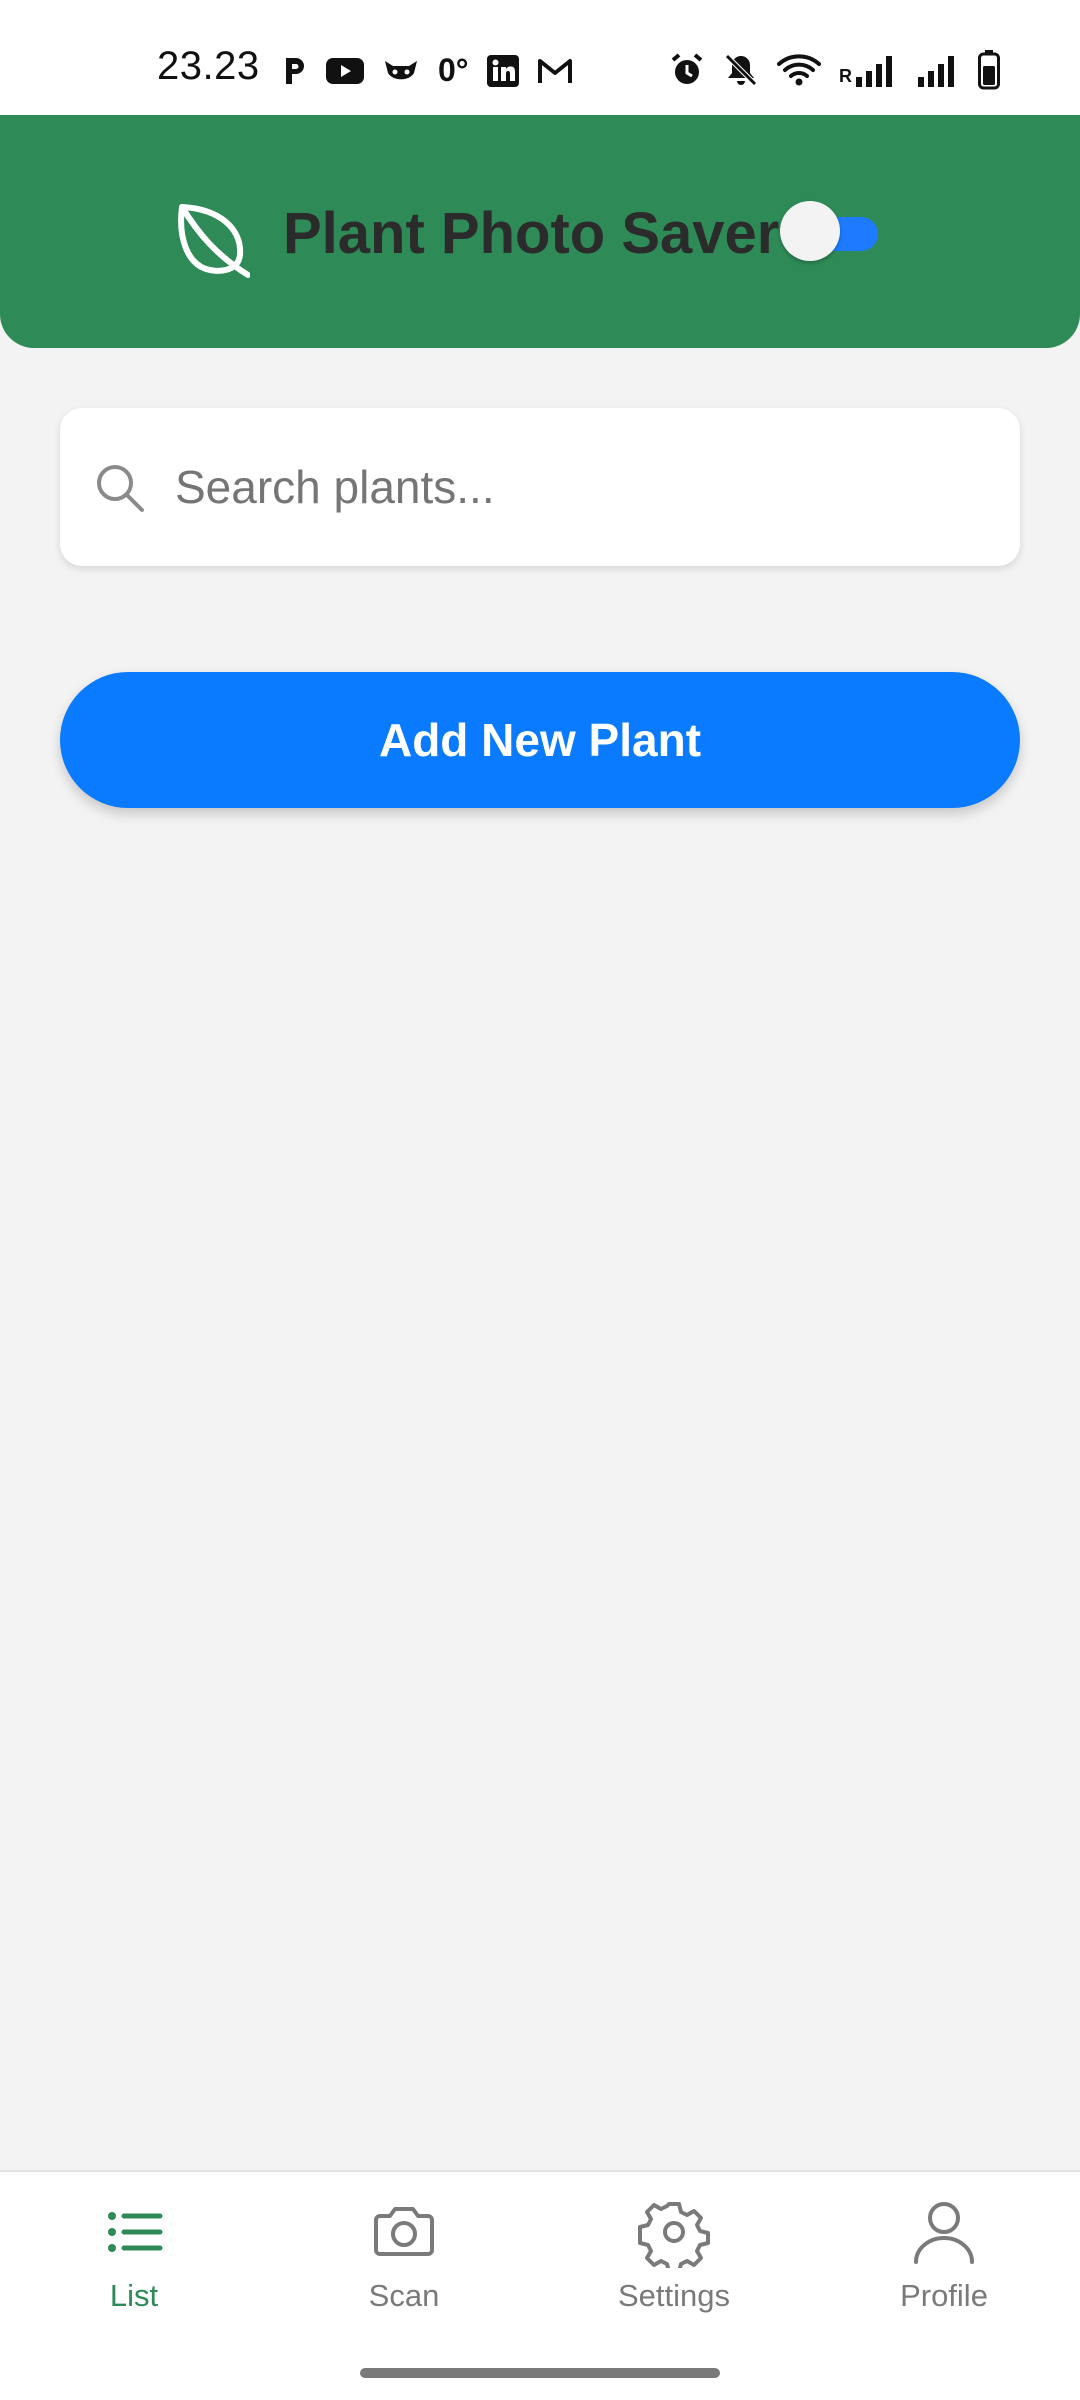 The image size is (1080, 2400). What do you see at coordinates (989, 70) in the screenshot?
I see `battery-icon` at bounding box center [989, 70].